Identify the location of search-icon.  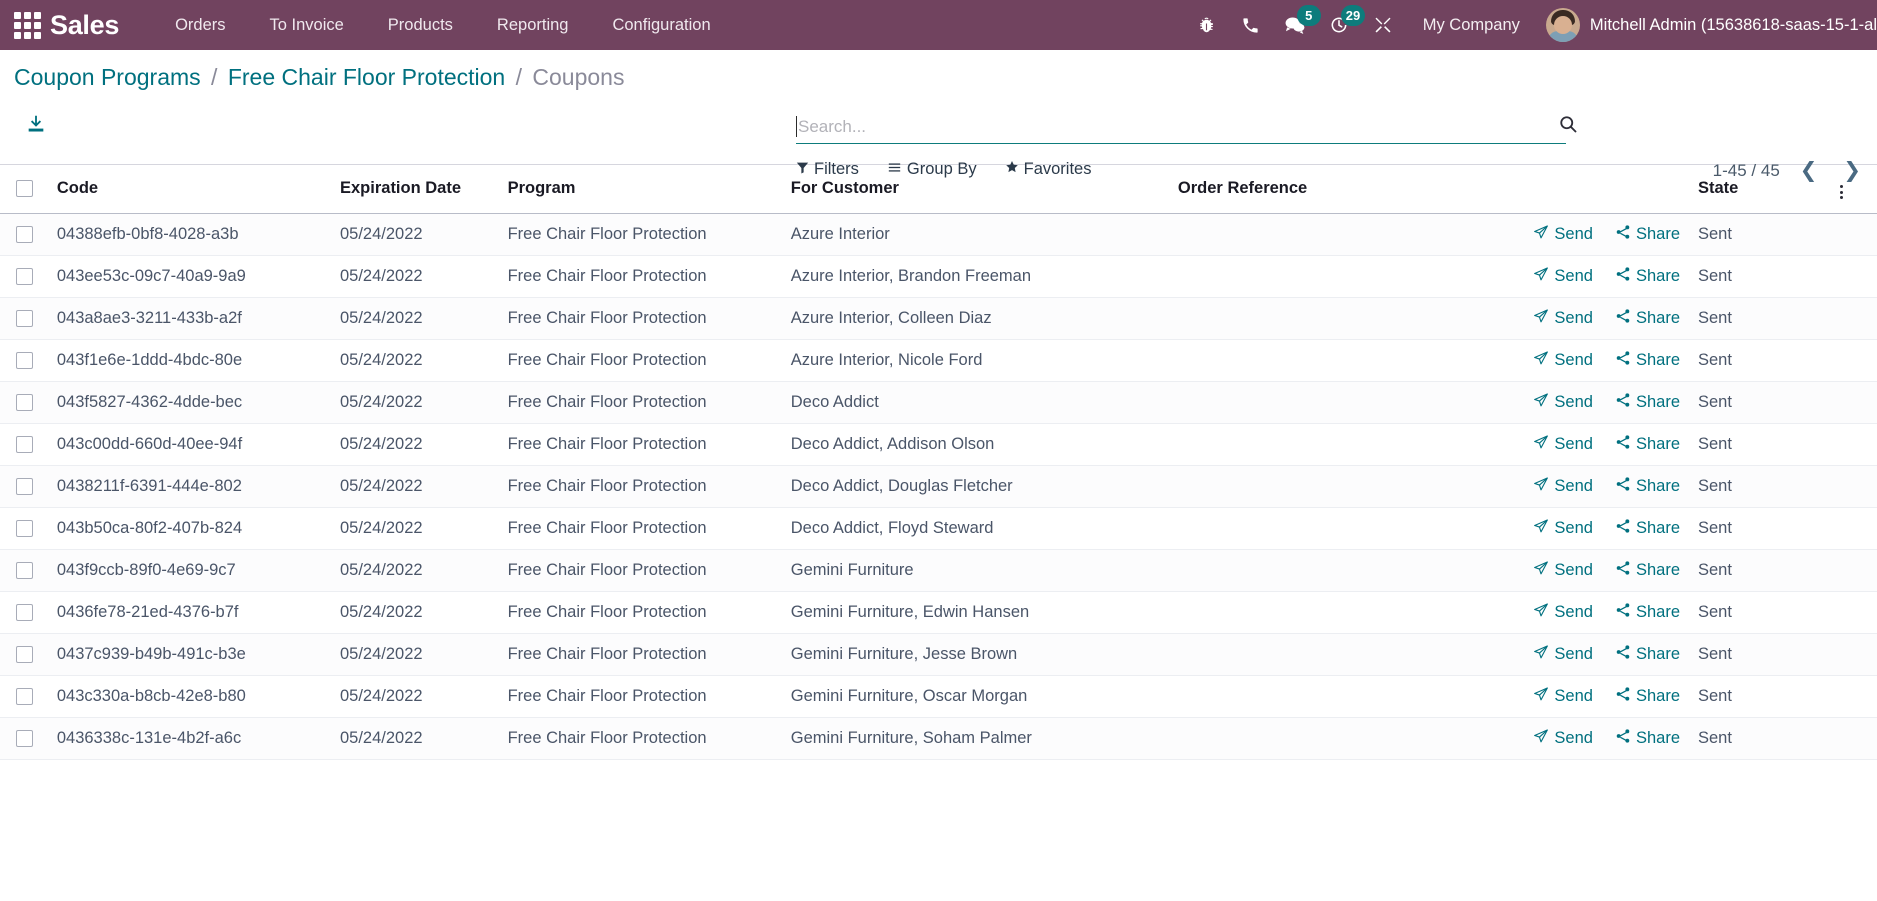
(1568, 126).